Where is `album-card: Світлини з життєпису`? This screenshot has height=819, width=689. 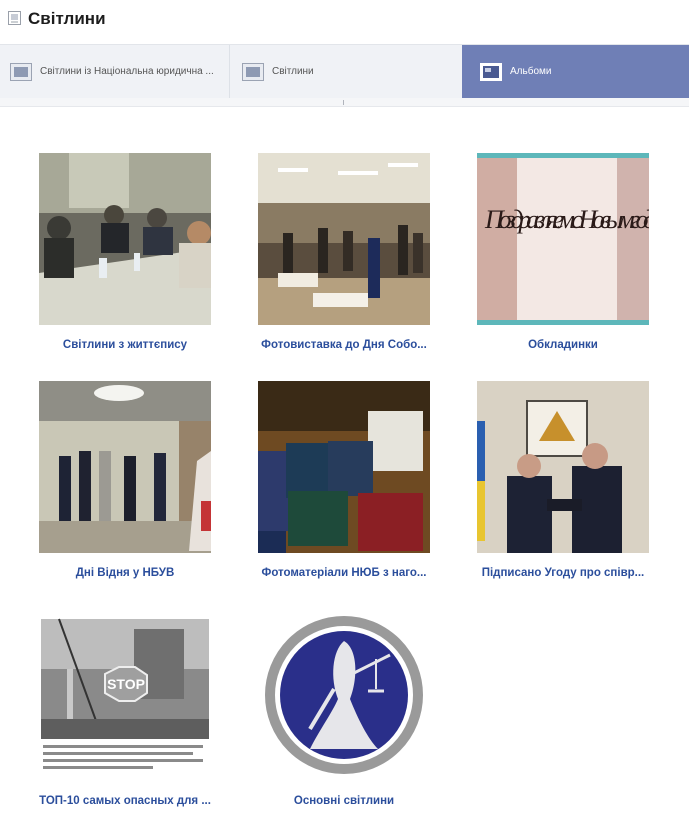 album-card: Світлини з життєпису is located at coordinates (125, 258).